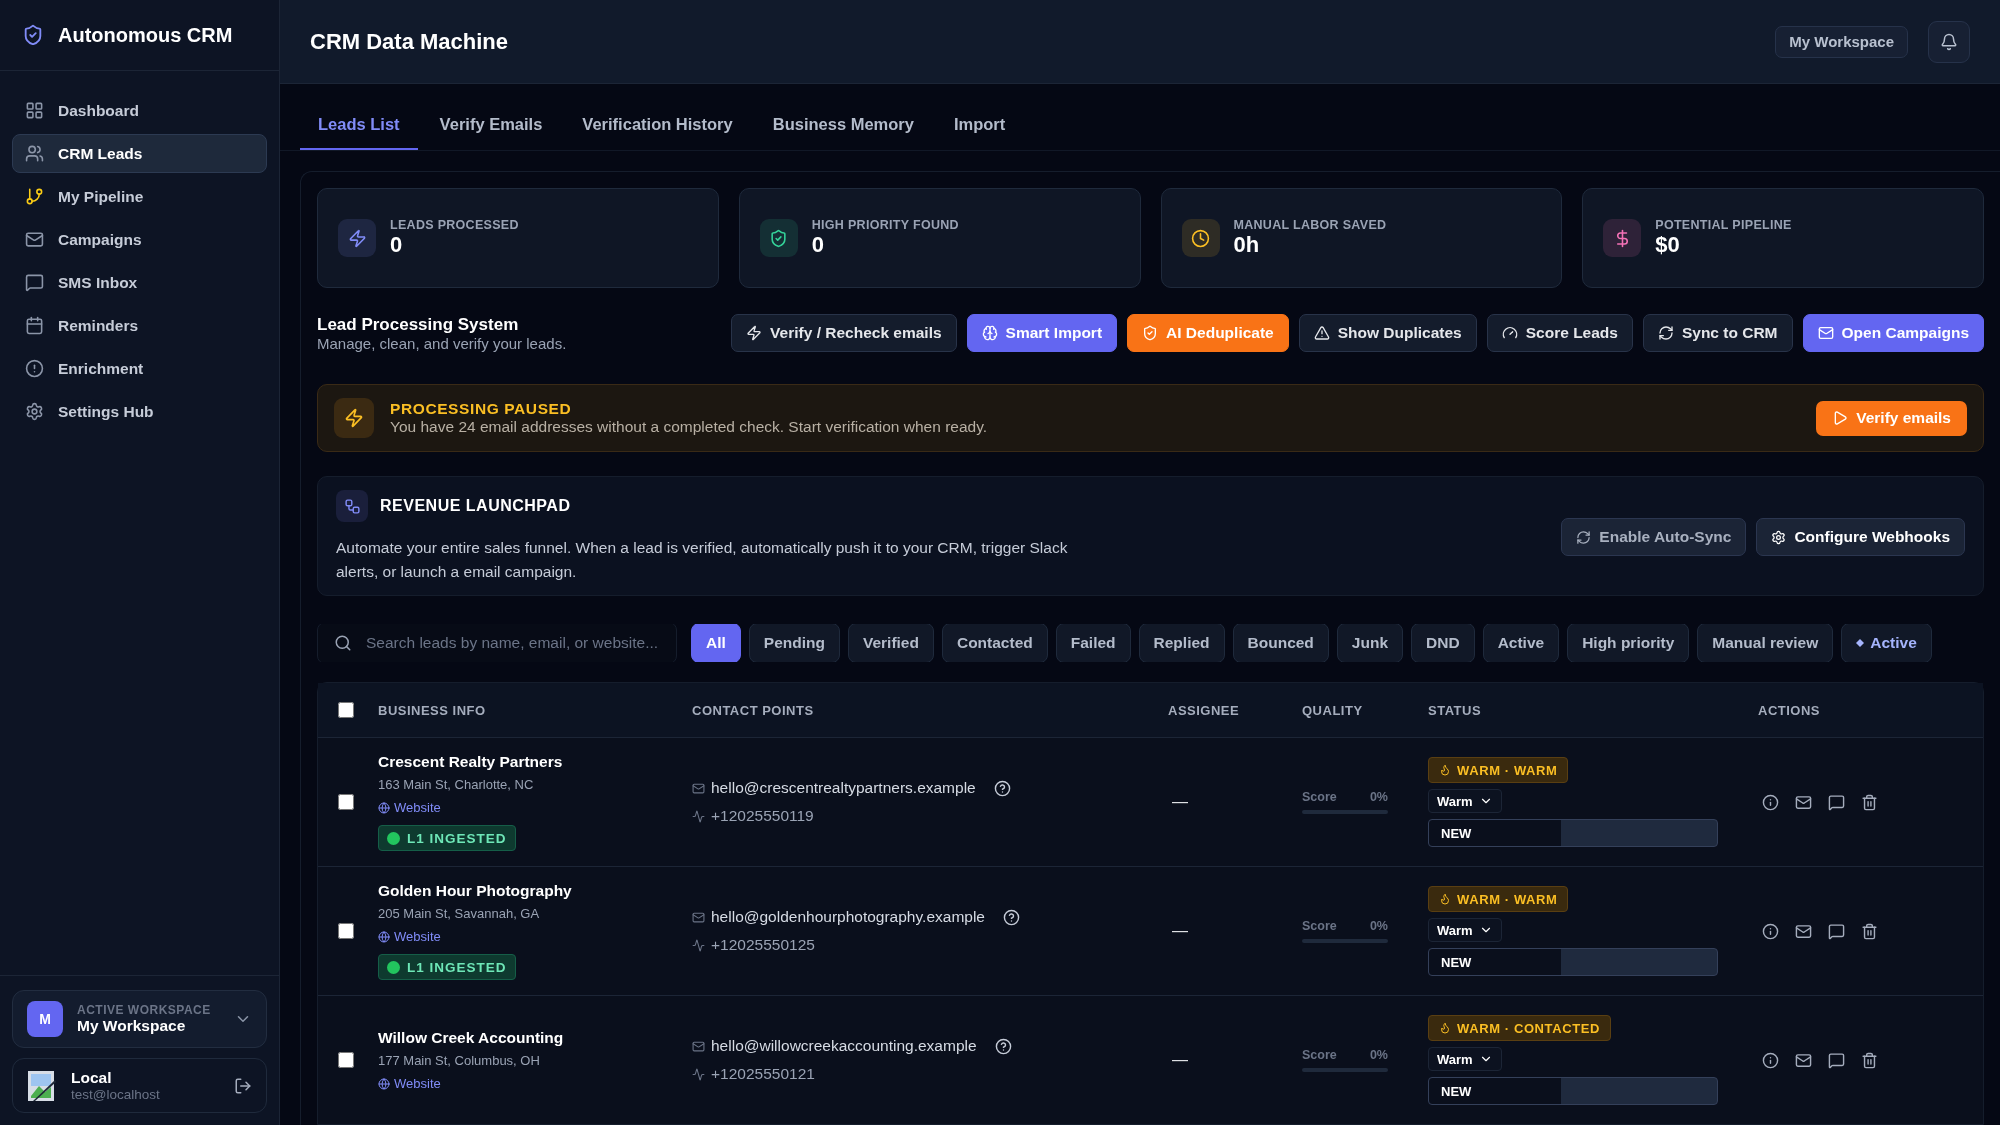 The height and width of the screenshot is (1125, 2000). What do you see at coordinates (657, 128) in the screenshot?
I see `tab: Verification History` at bounding box center [657, 128].